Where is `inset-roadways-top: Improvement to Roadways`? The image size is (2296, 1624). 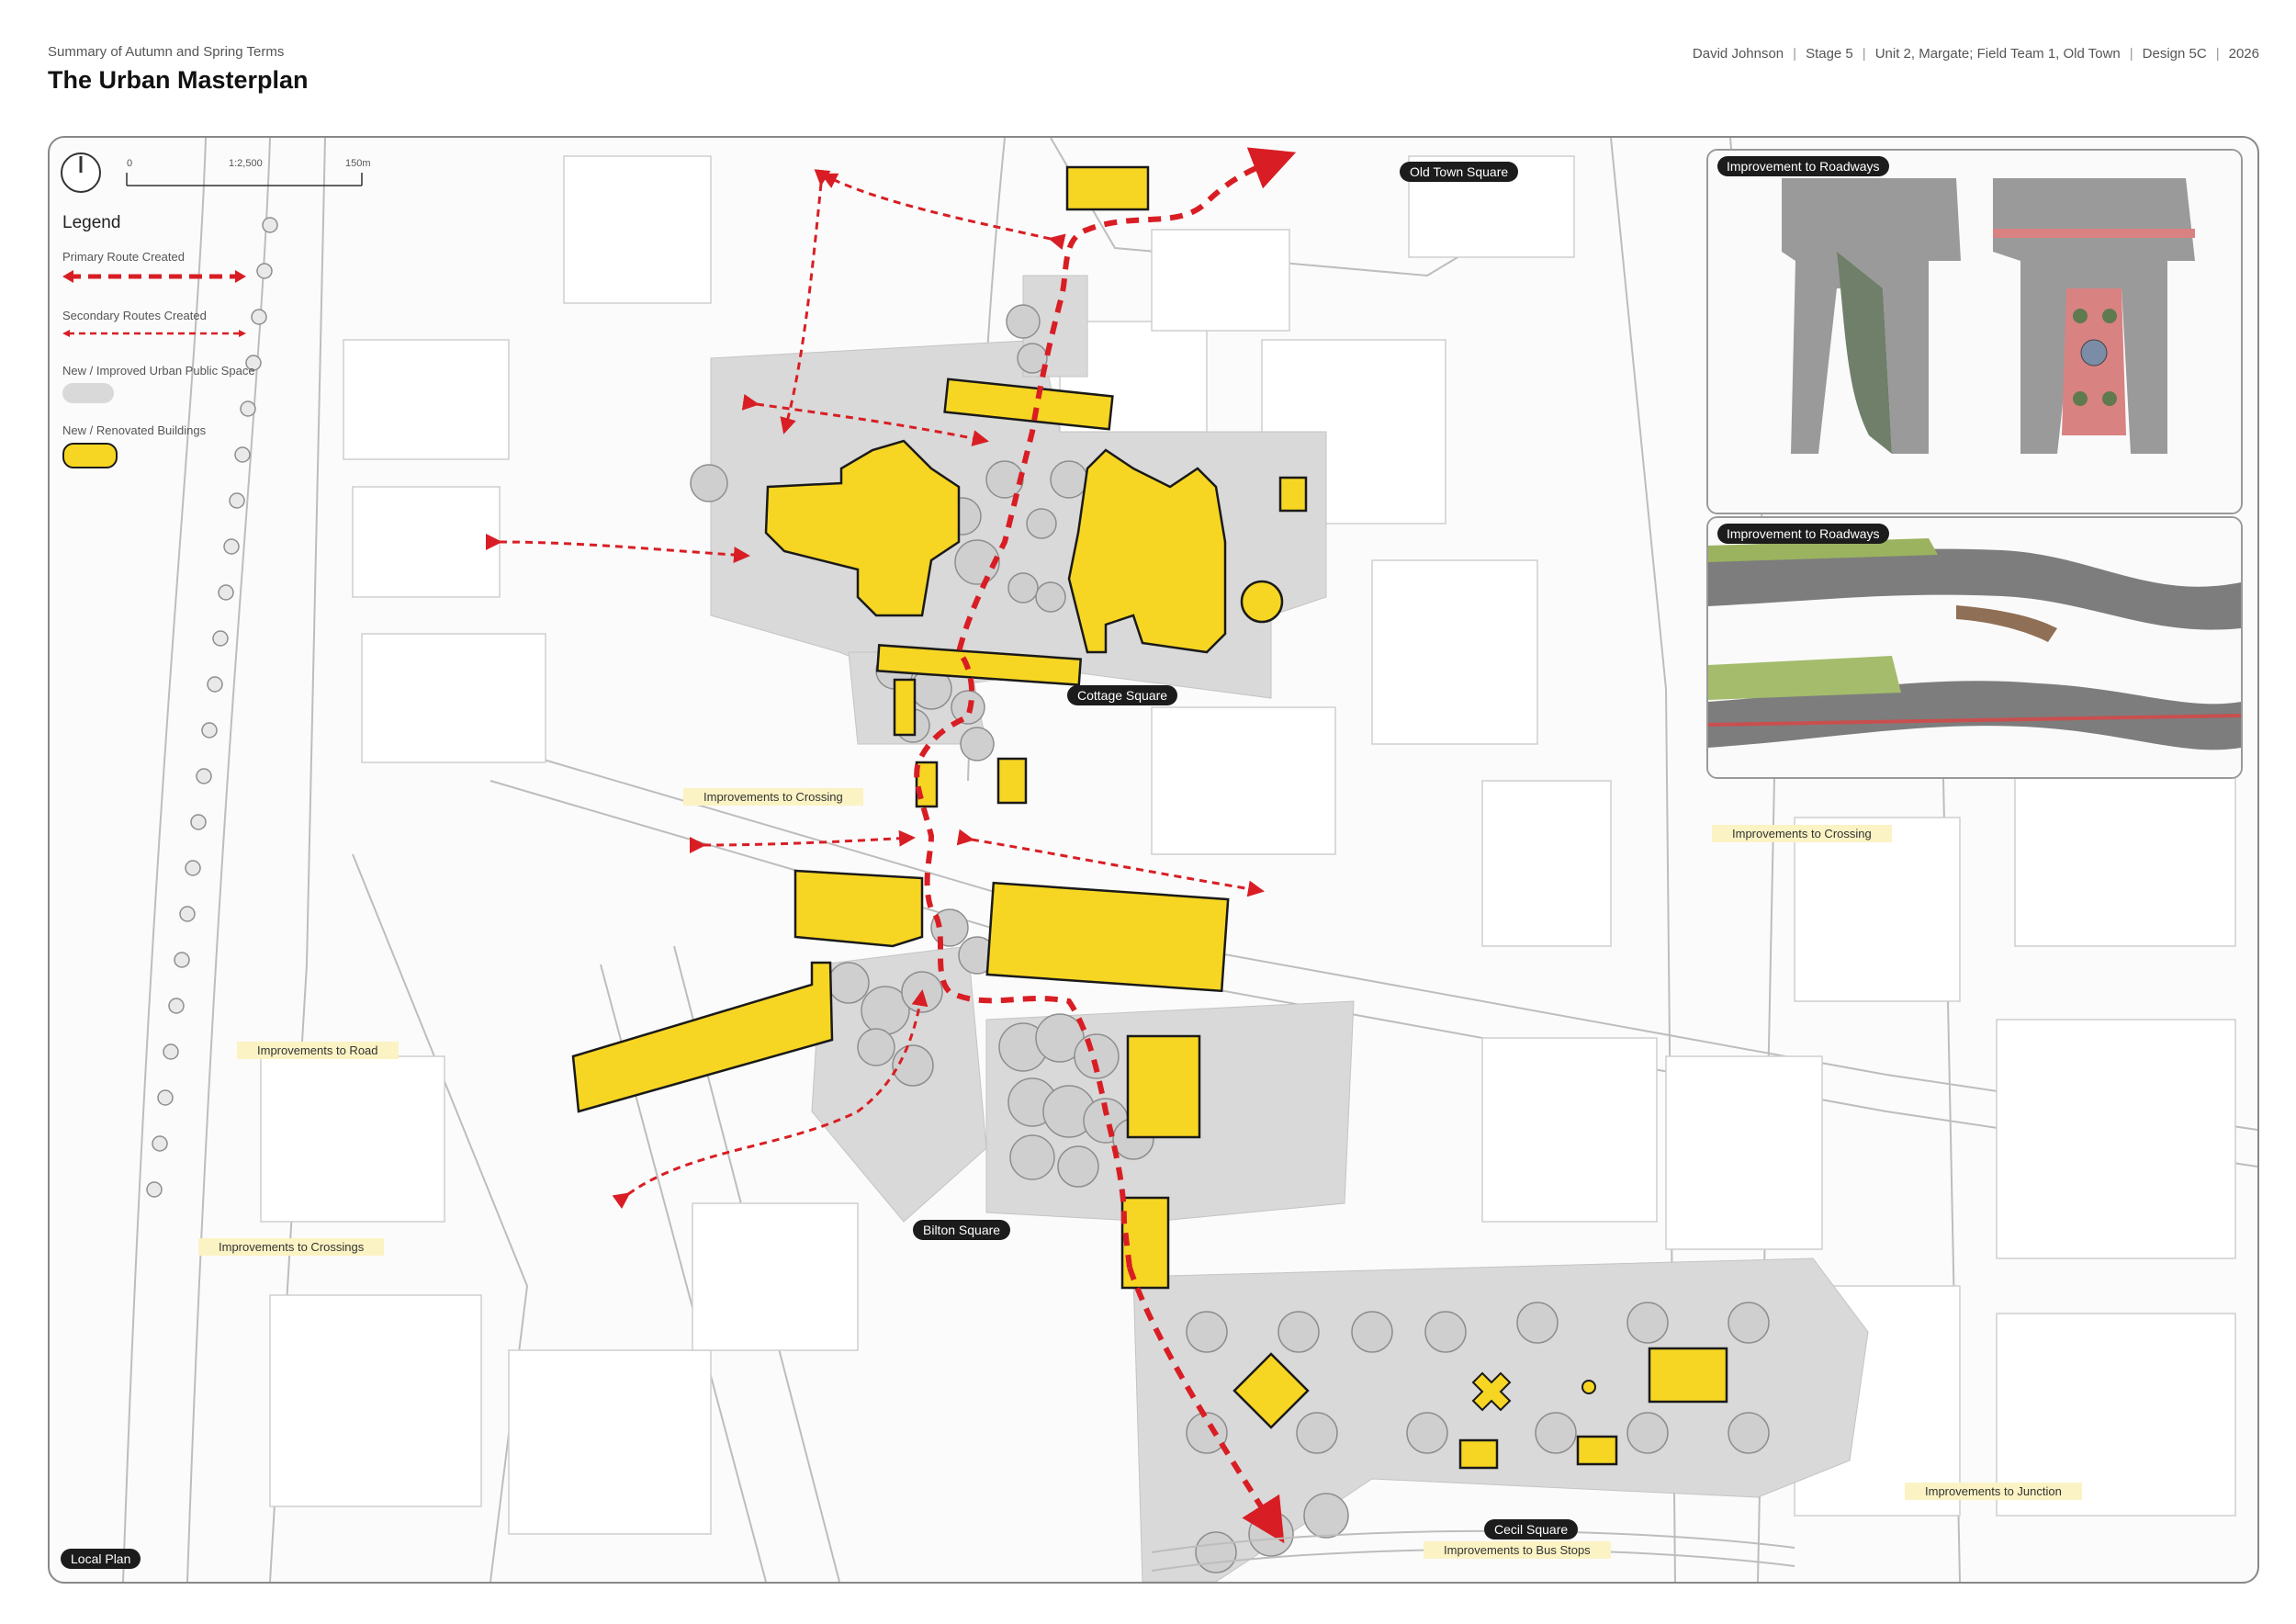
inset-roadways-top: Improvement to Roadways is located at coordinates (1974, 331).